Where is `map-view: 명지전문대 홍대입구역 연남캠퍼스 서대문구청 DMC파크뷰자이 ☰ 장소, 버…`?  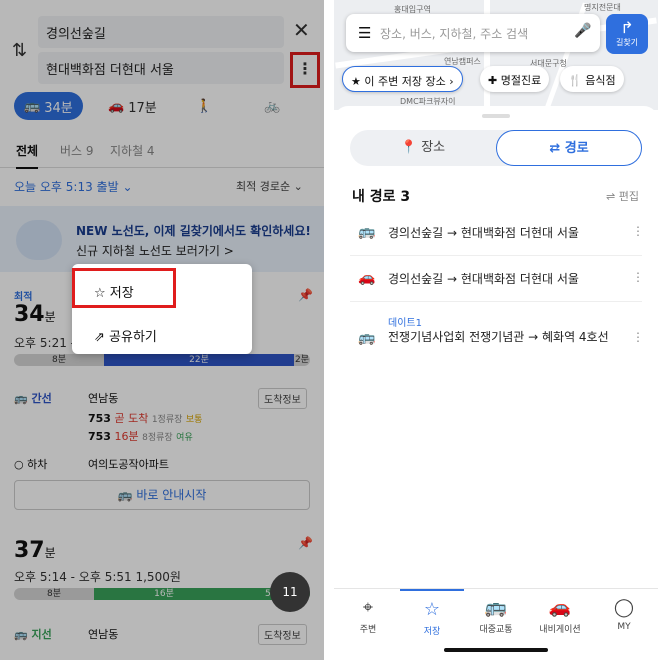
map-view: 명지전문대 홍대입구역 연남캠퍼스 서대문구청 DMC파크뷰자이 ☰ 장소, 버… is located at coordinates (496, 55).